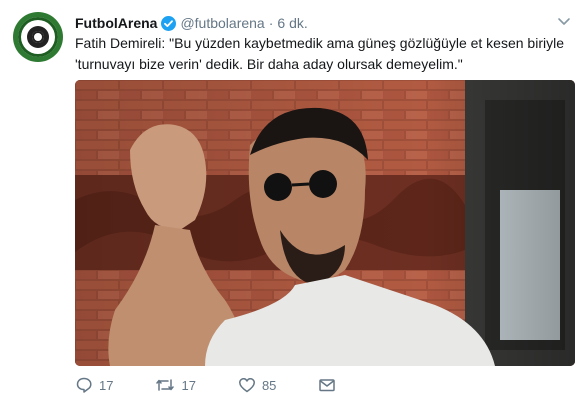 The width and height of the screenshot is (585, 401). I want to click on chevron-down-icon, so click(564, 21).